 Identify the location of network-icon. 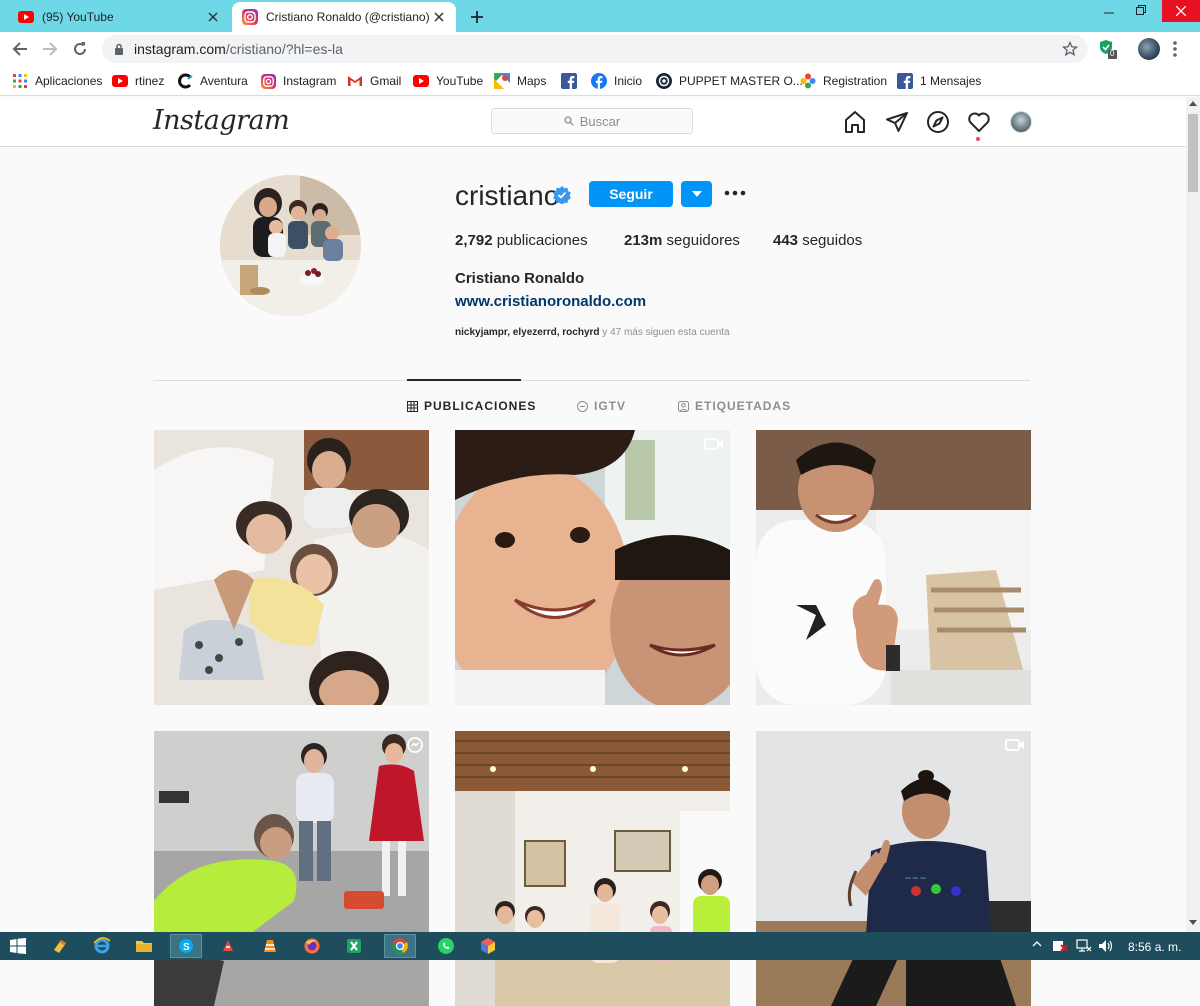
(1084, 946).